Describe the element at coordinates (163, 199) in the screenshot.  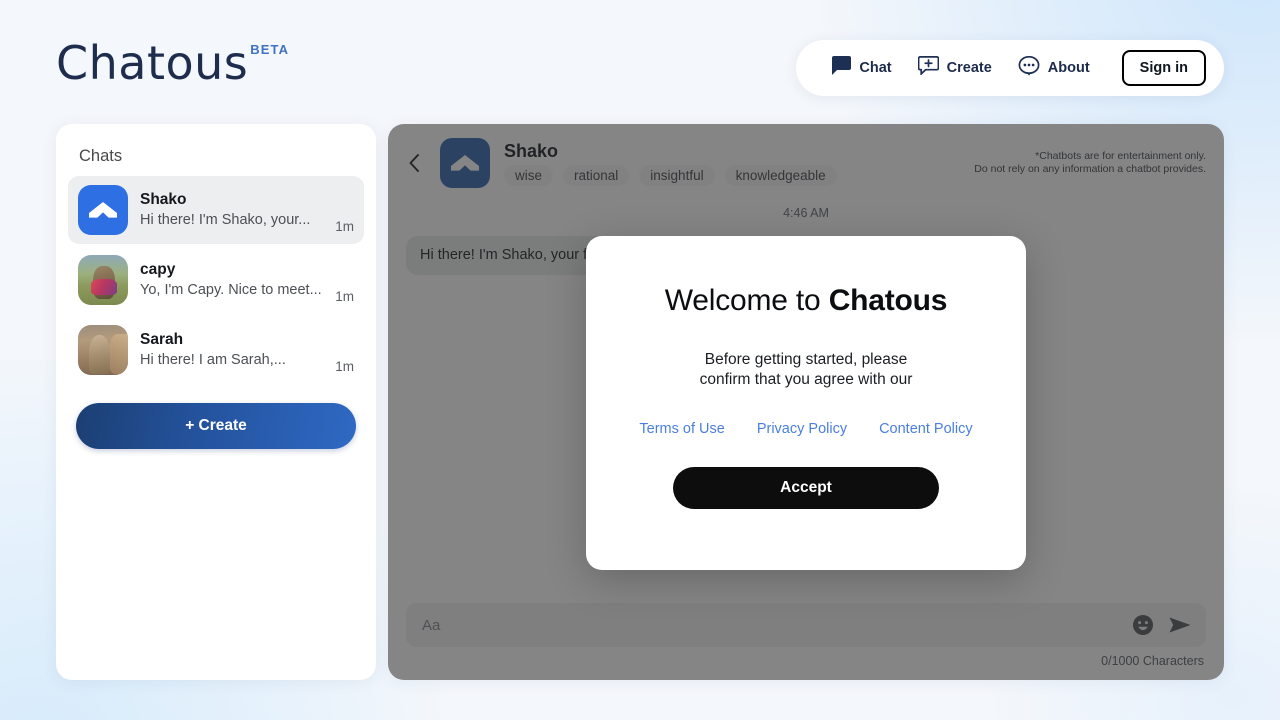
I see `sidebar-item-shako-name: Shako` at that location.